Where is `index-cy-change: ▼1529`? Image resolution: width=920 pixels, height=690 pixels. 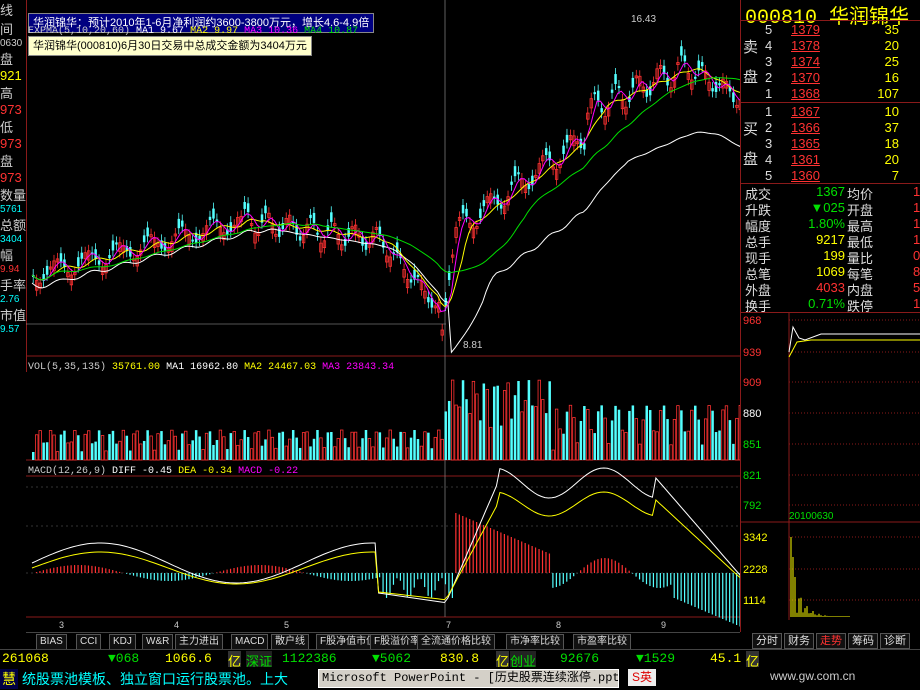
index-cy-change: ▼1529 is located at coordinates (656, 658).